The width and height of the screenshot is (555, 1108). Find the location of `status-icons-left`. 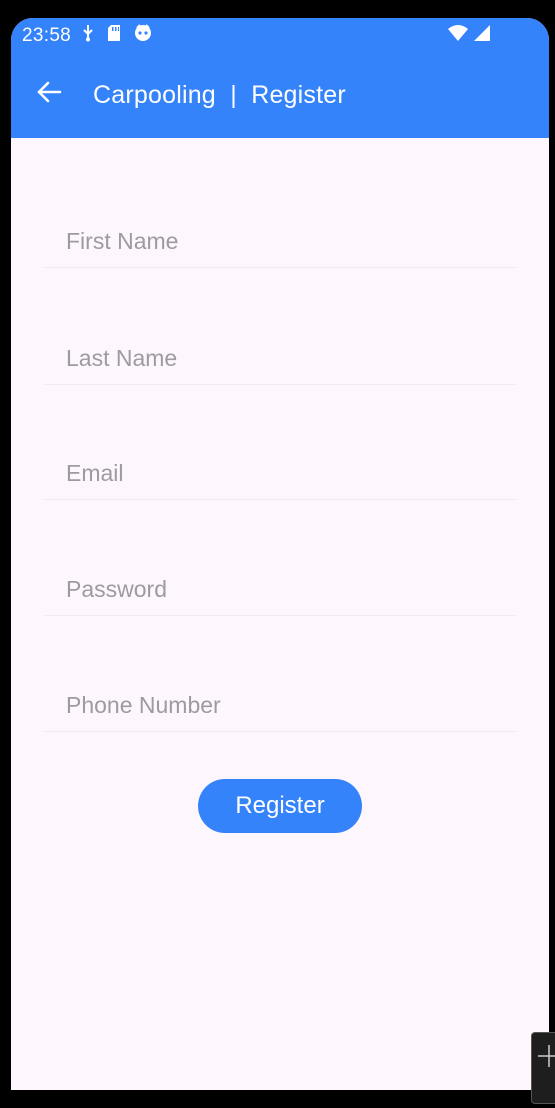

status-icons-left is located at coordinates (117, 35).